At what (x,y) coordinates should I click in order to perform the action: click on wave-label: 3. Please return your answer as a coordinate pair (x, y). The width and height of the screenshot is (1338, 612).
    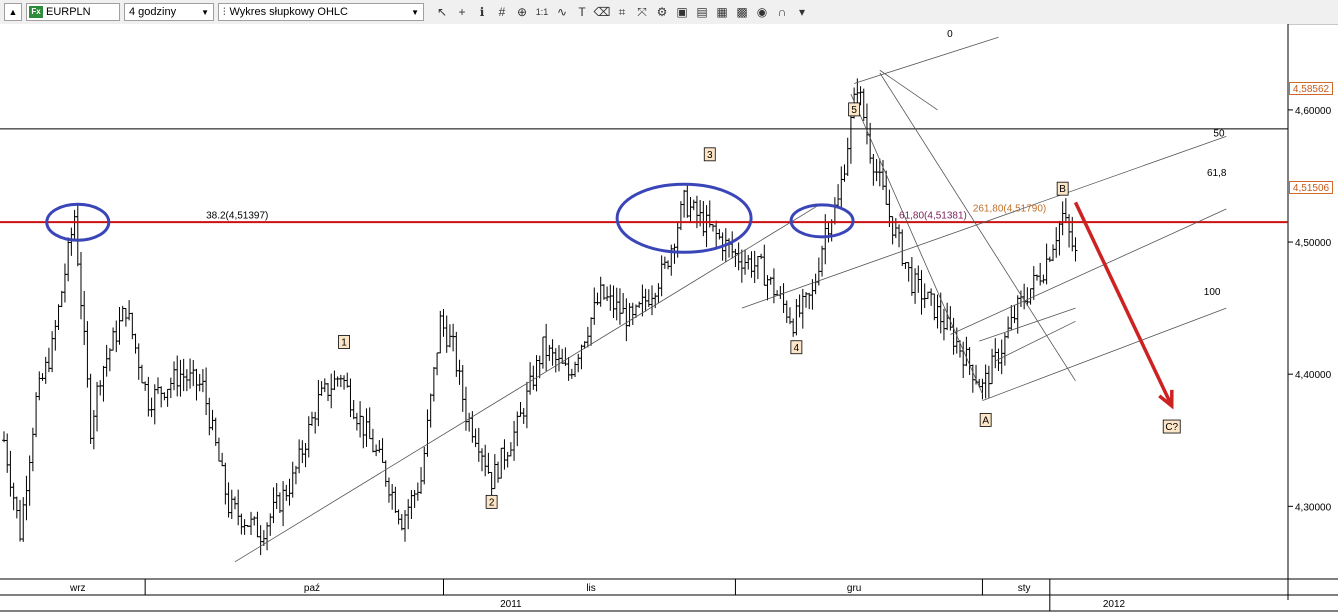
    Looking at the image, I should click on (710, 155).